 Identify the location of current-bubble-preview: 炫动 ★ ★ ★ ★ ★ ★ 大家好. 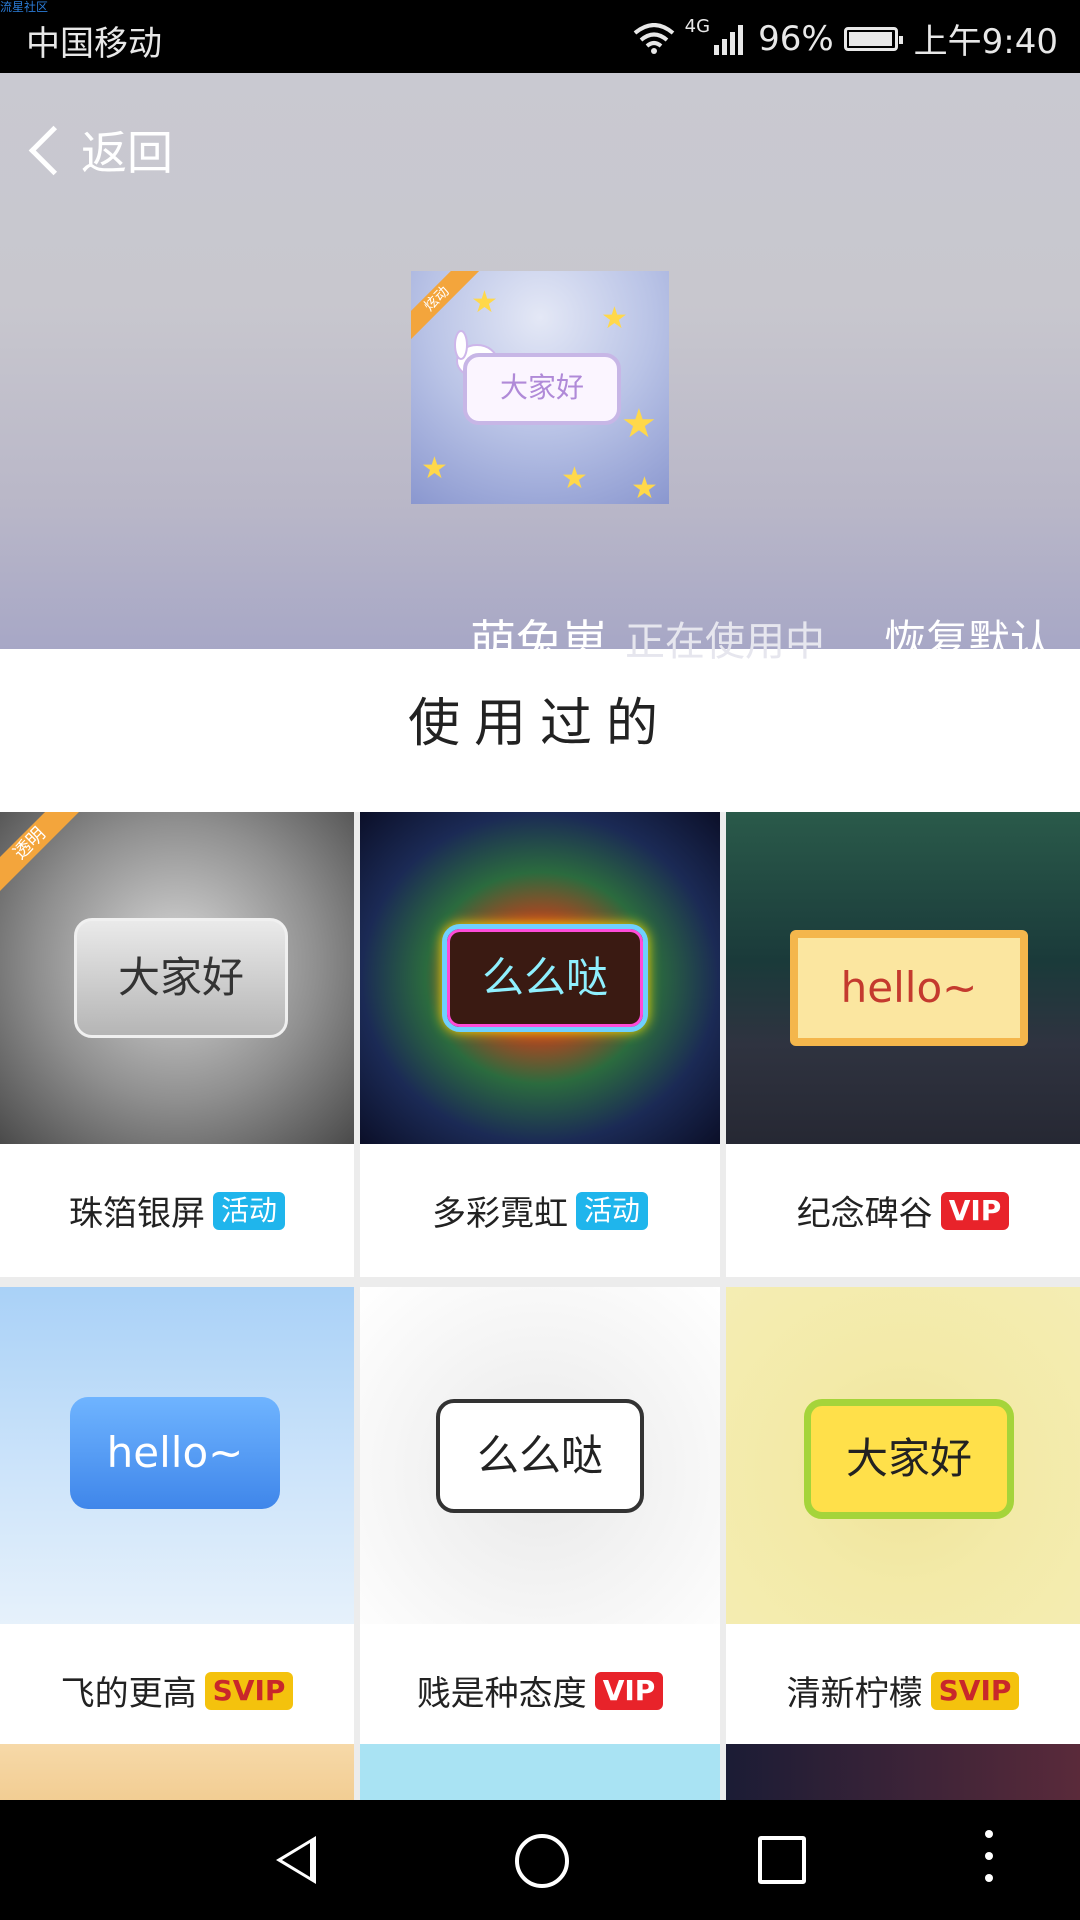
(540, 387).